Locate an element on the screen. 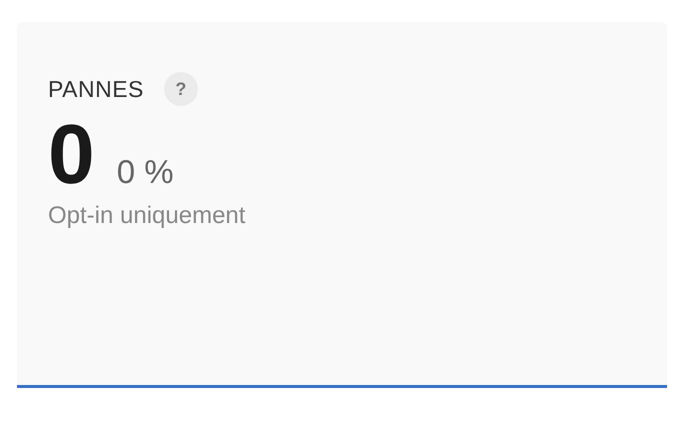 This screenshot has height=444, width=682. stat-value: 0 is located at coordinates (71, 154).